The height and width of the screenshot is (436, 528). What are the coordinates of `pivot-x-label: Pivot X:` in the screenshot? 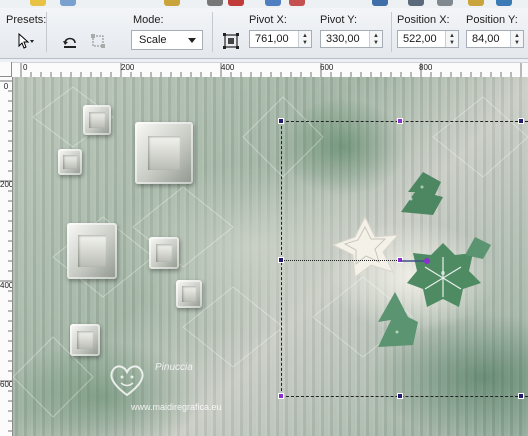 It's located at (268, 20).